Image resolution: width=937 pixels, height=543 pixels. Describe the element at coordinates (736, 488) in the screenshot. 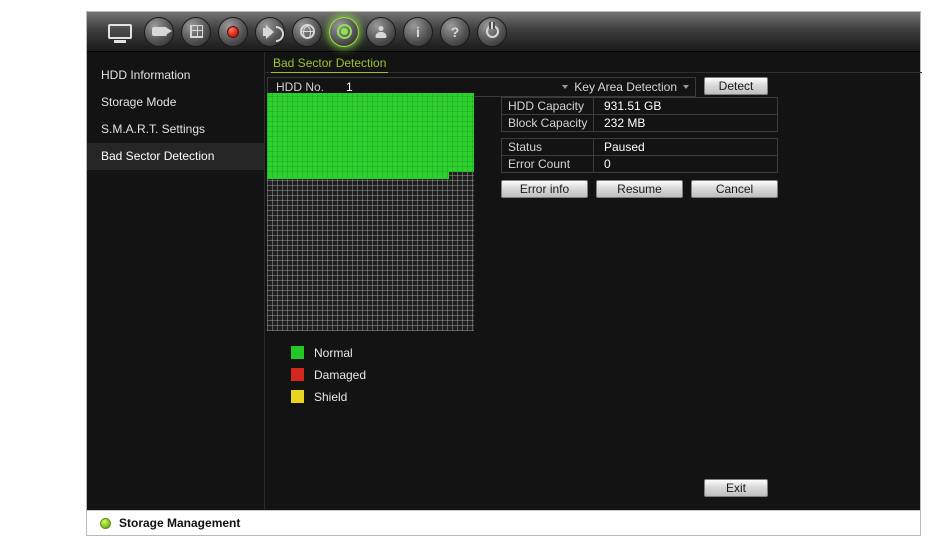

I see `exit-button: Exit` at that location.